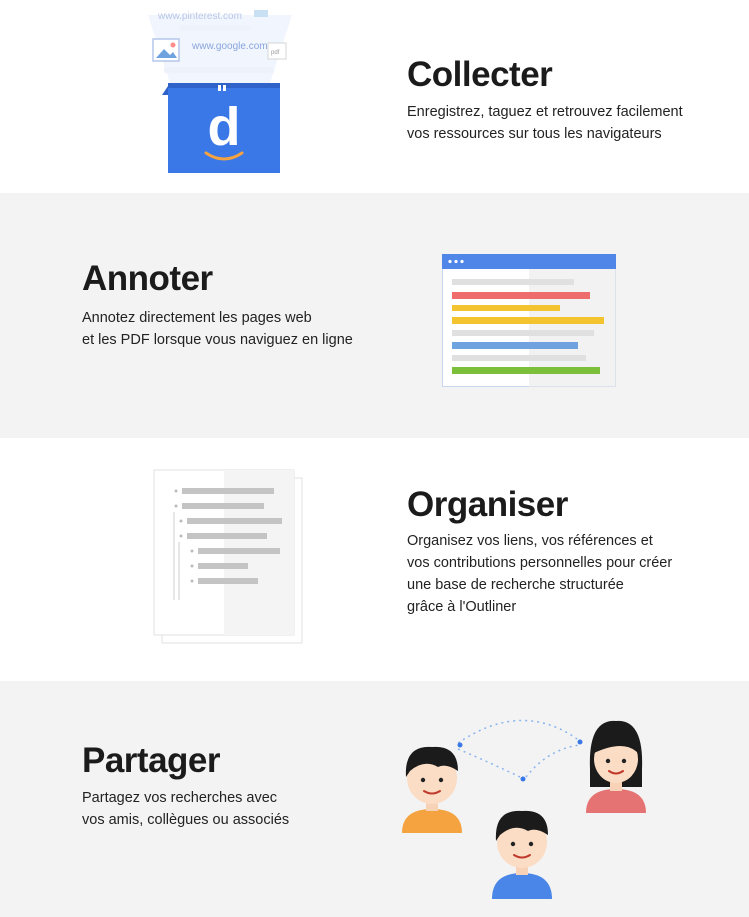  What do you see at coordinates (524, 809) in the screenshot?
I see `sharing-people-illustration` at bounding box center [524, 809].